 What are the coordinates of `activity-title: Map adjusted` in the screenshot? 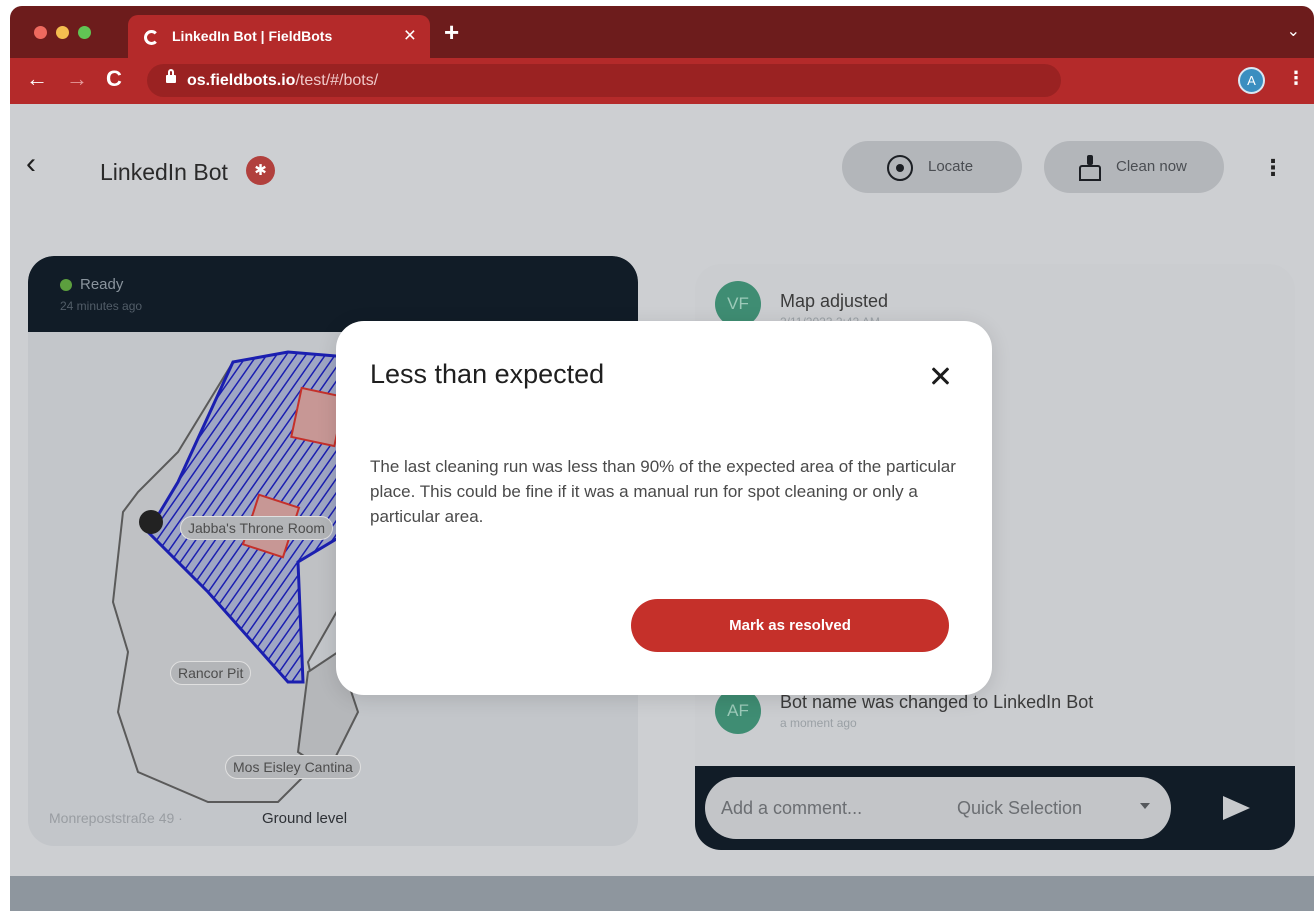 It's located at (834, 301).